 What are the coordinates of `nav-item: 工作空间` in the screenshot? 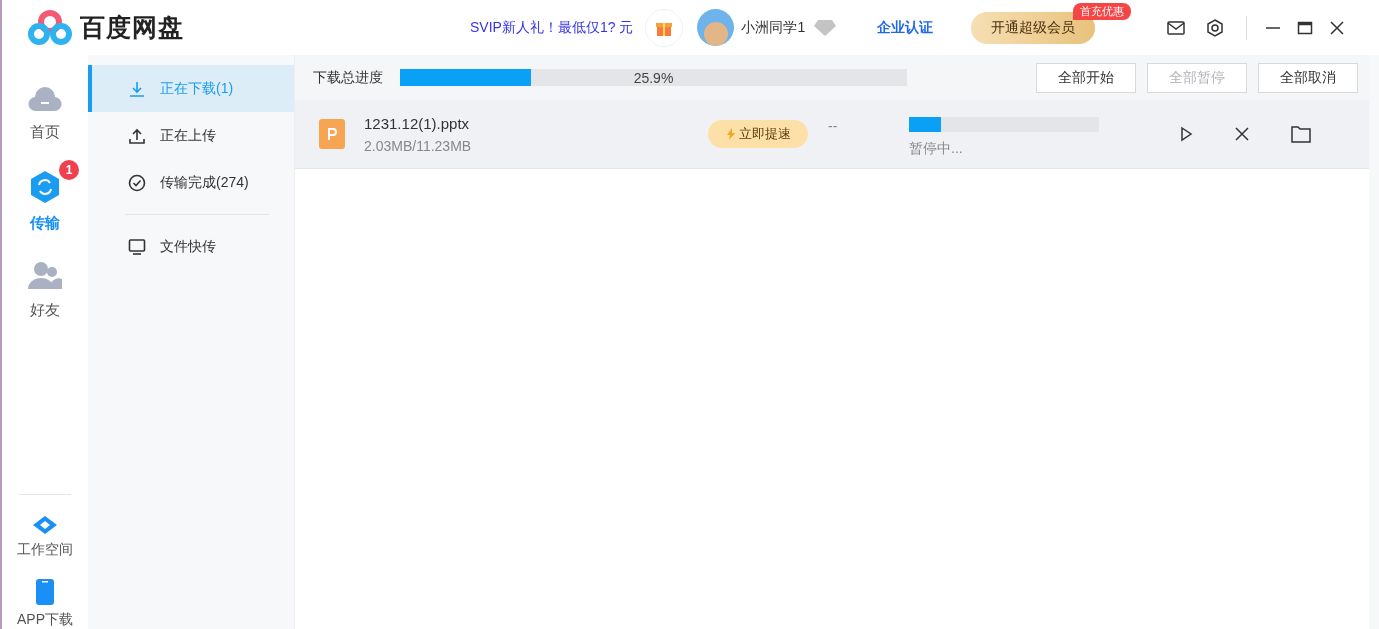 It's located at (45, 537).